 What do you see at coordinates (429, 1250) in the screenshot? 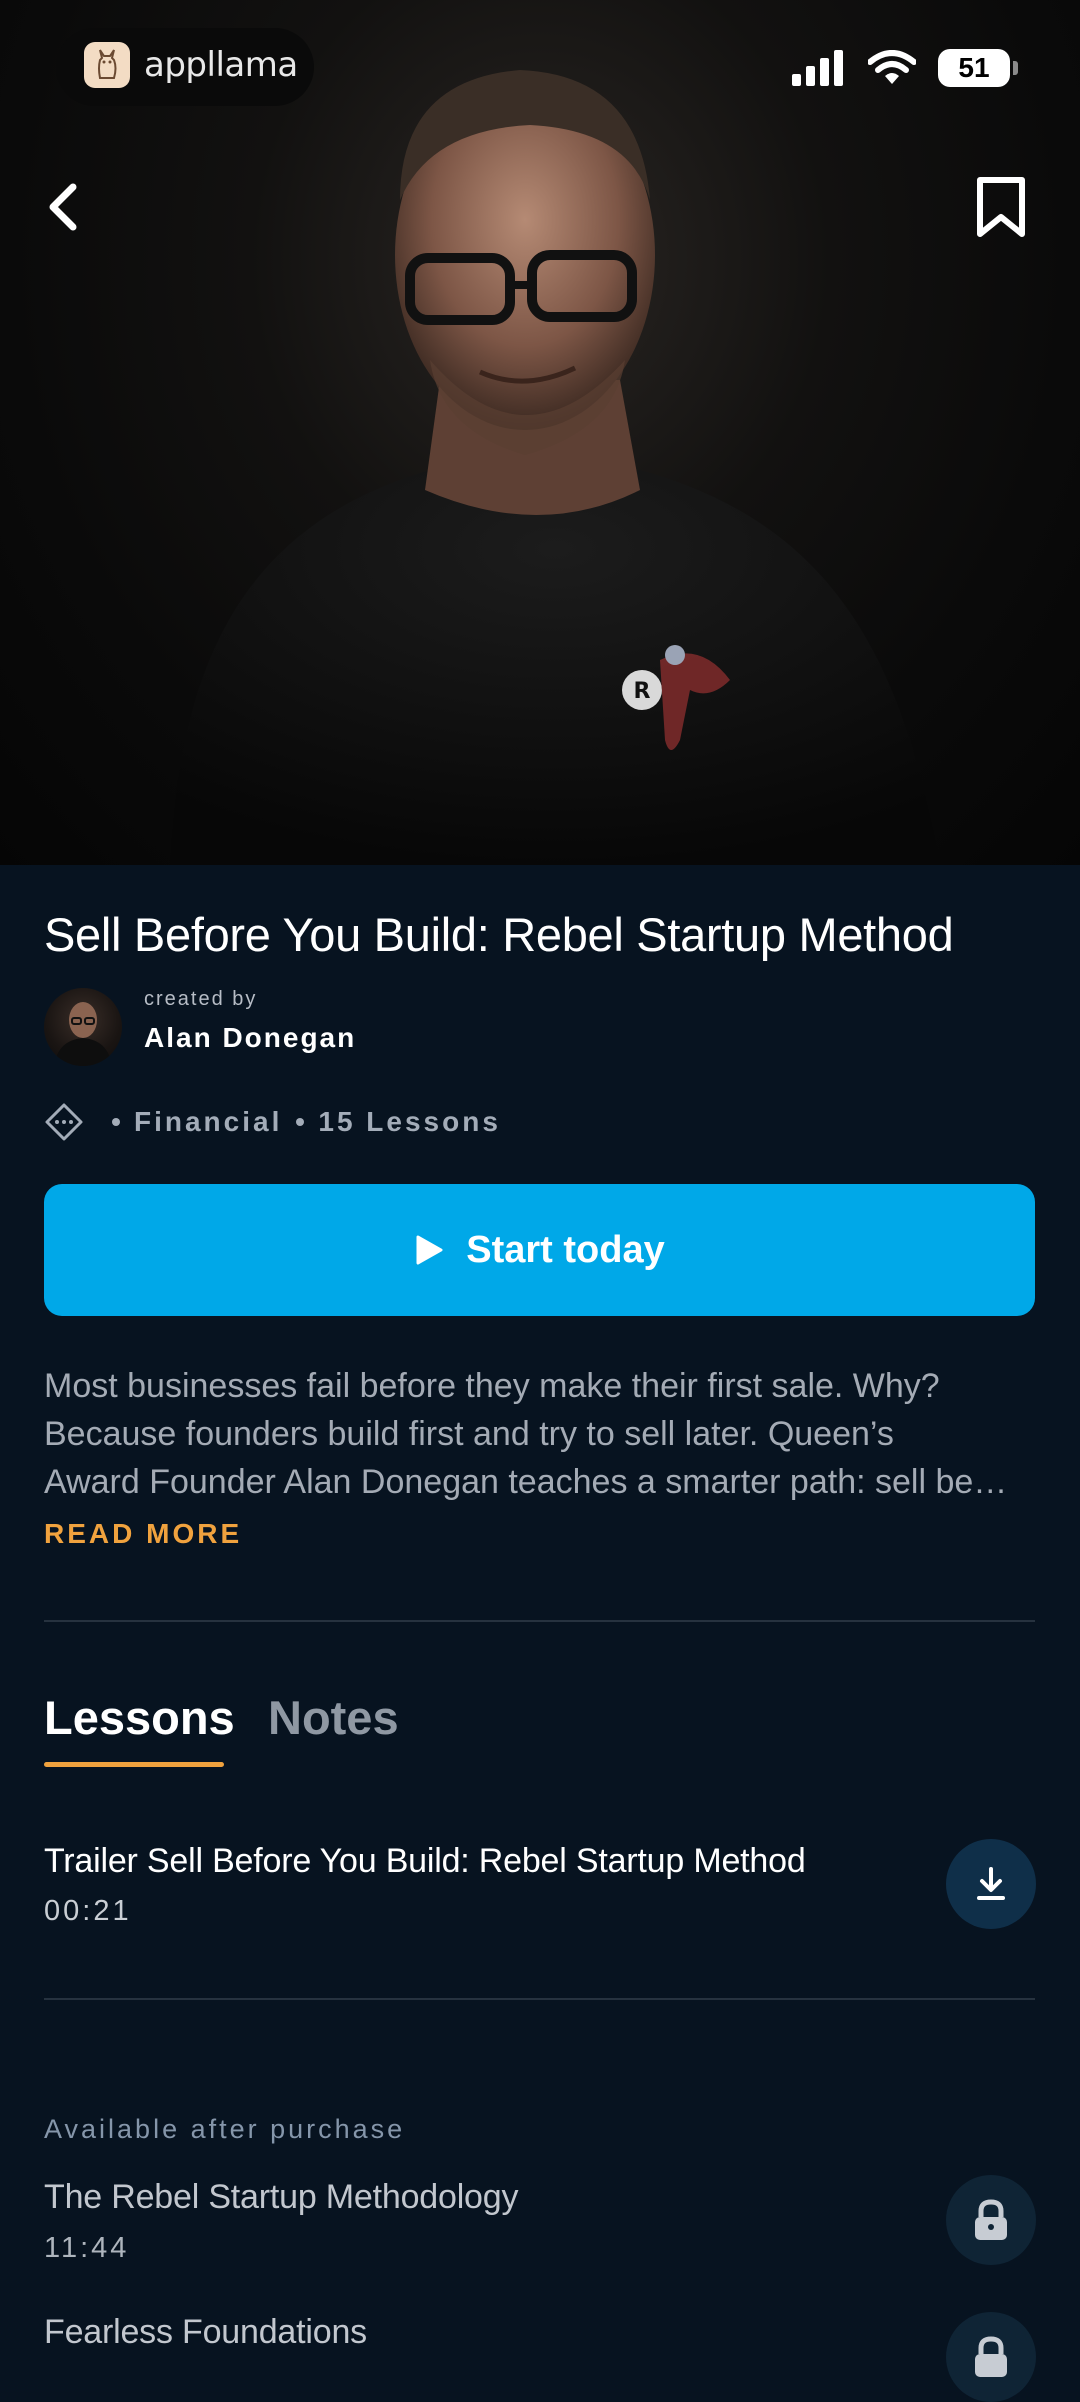
I see `play-icon` at bounding box center [429, 1250].